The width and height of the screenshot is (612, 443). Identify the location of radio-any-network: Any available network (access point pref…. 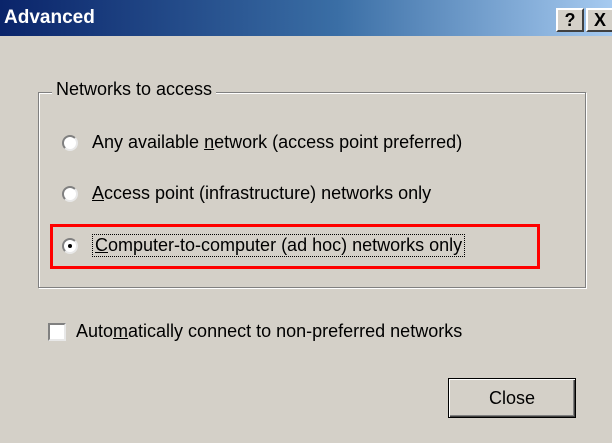
(262, 142).